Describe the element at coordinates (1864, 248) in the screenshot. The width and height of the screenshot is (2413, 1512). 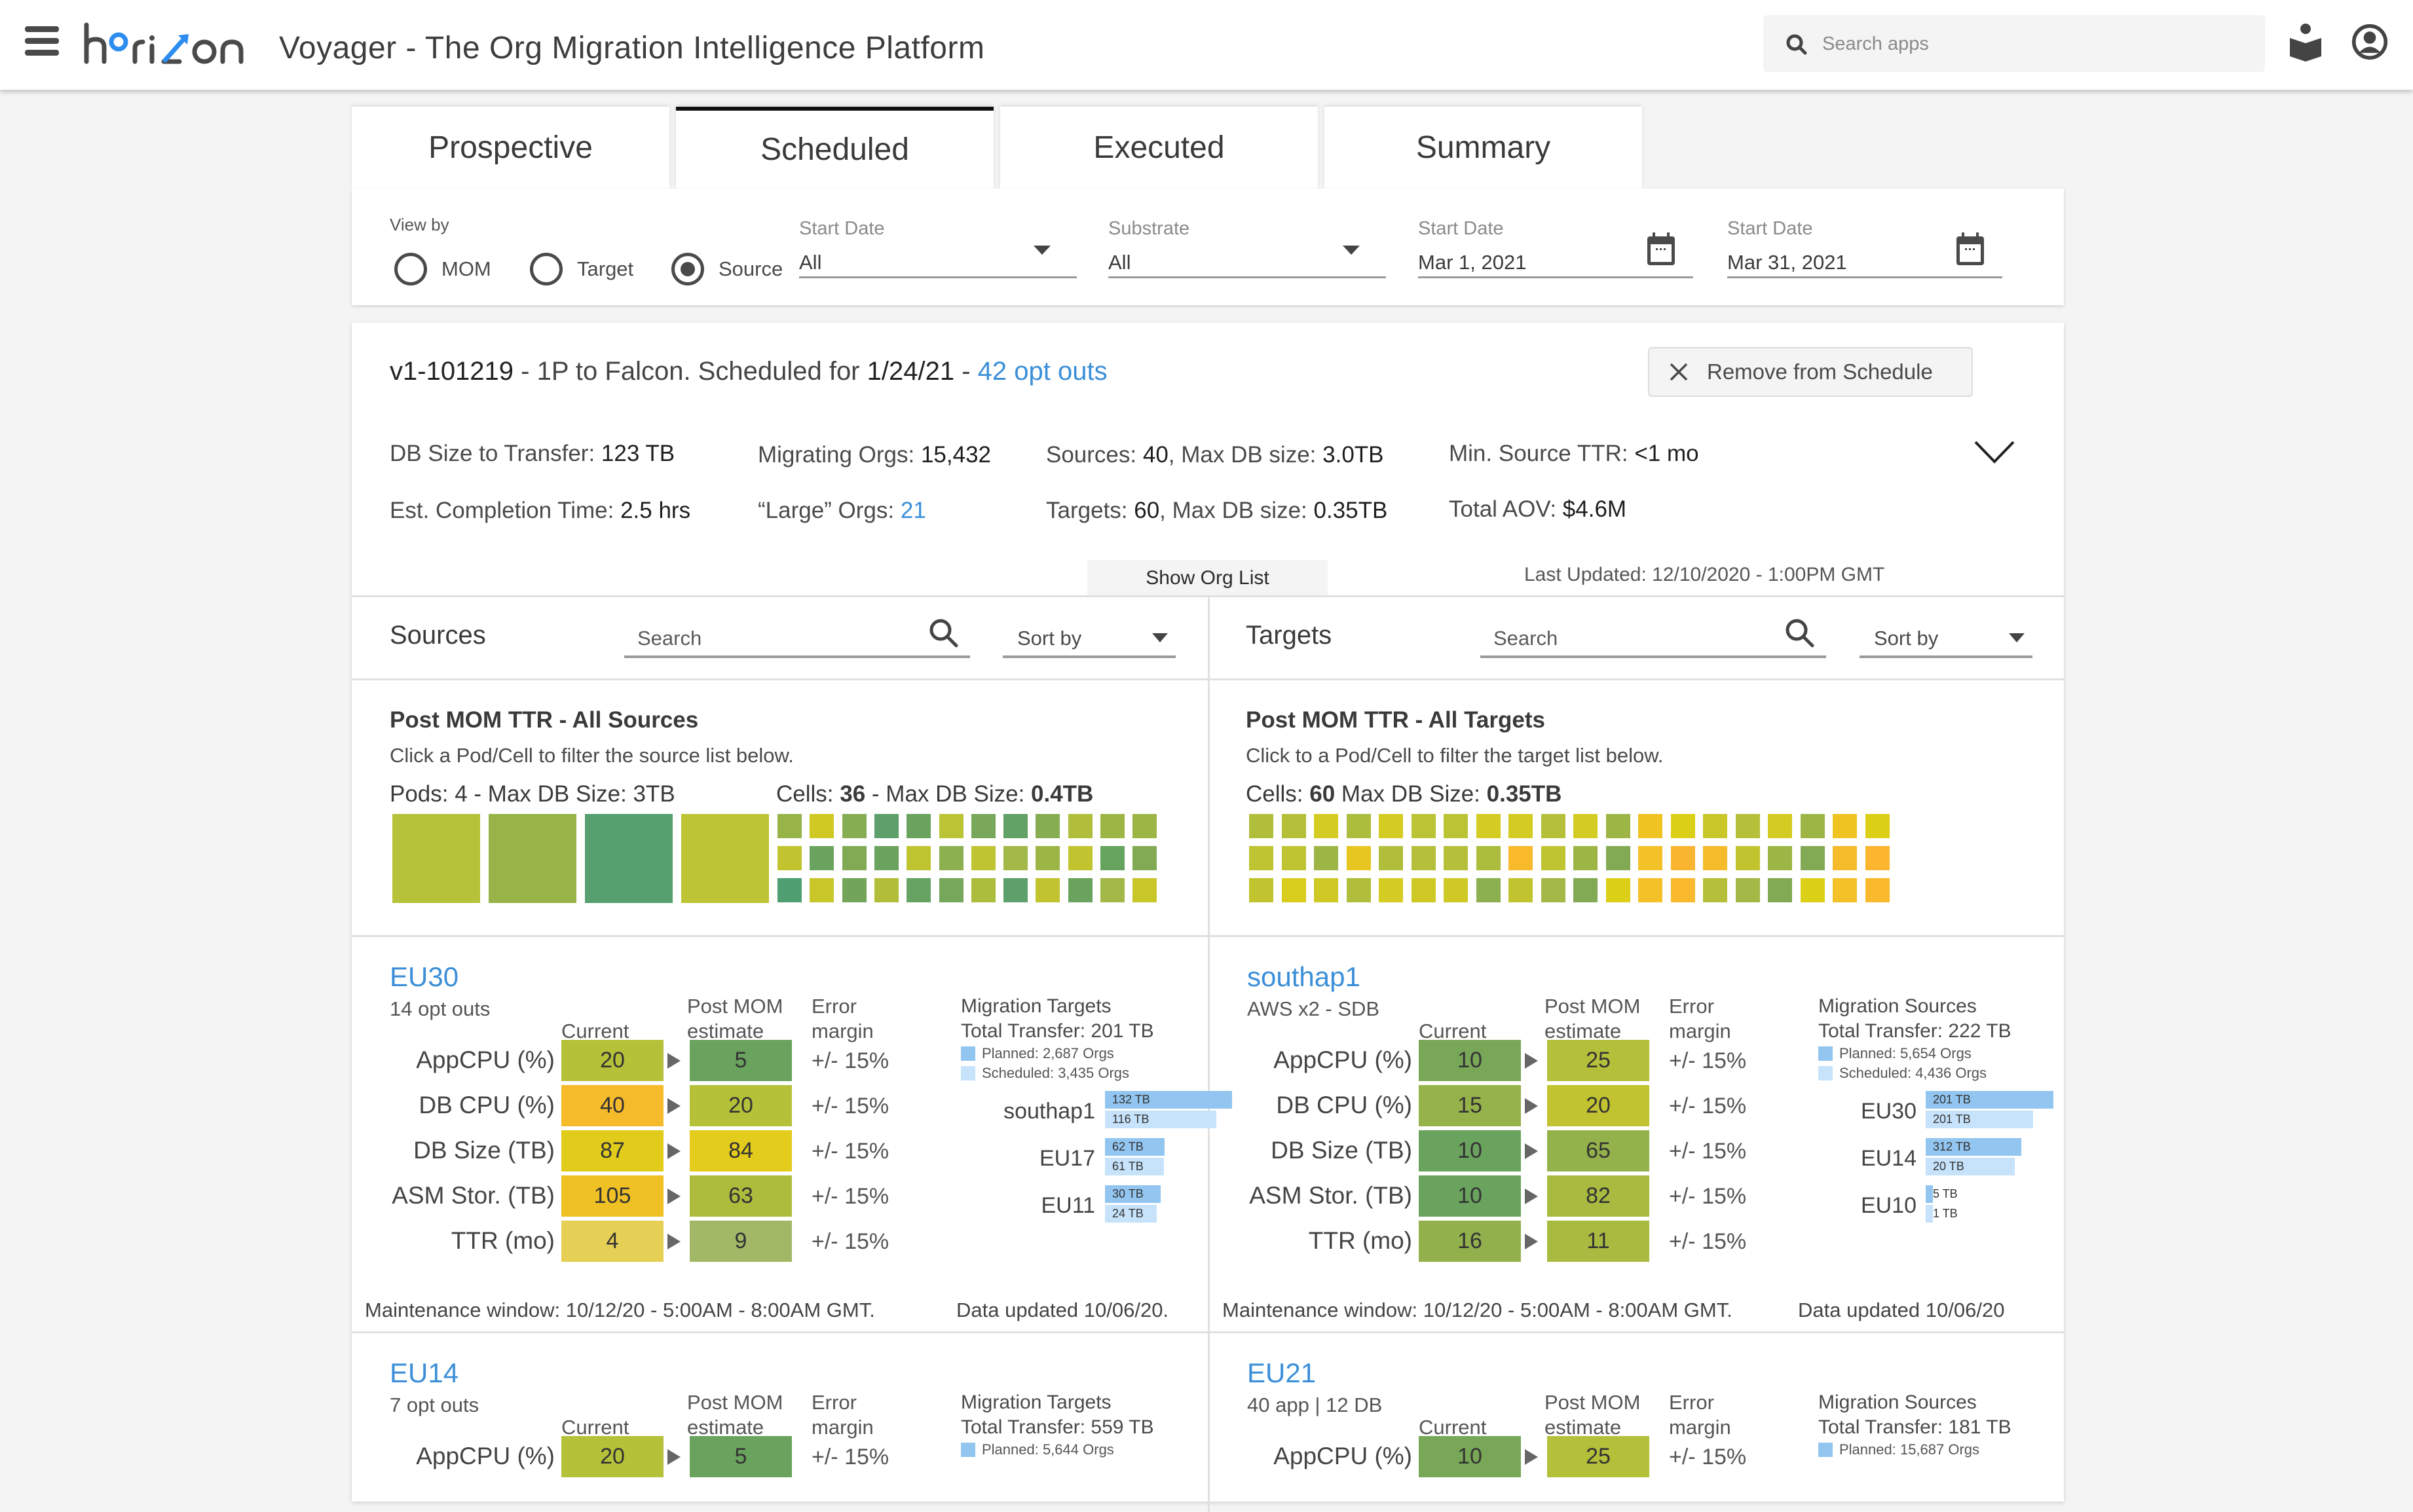
I see `start-date-to-field: Start Date Mar 31, 2021` at that location.